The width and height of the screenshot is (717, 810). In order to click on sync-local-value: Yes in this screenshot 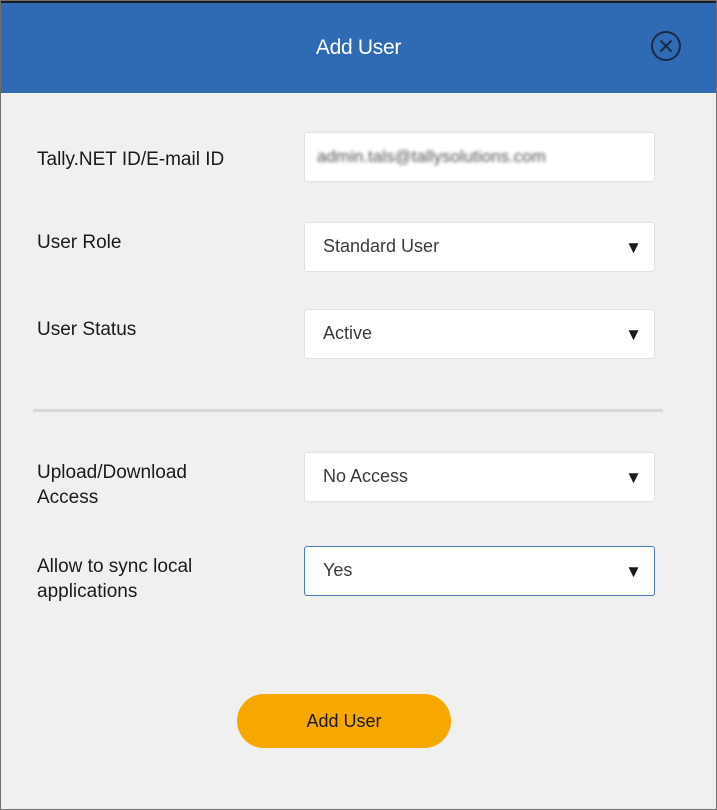, I will do `click(338, 570)`.